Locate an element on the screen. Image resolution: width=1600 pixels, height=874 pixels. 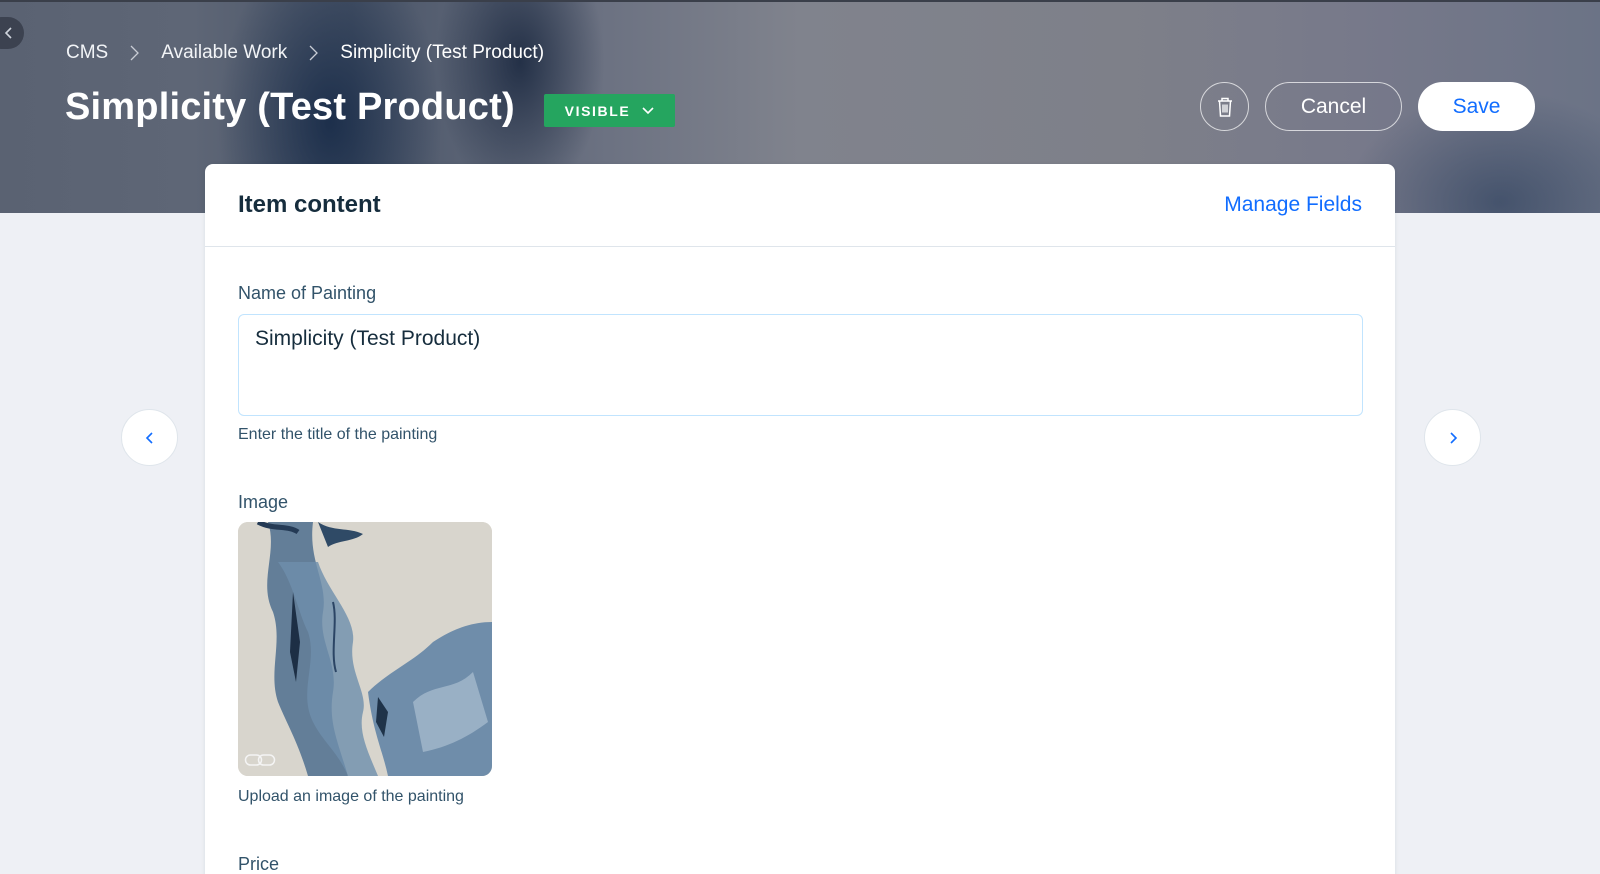
painting-image is located at coordinates (365, 649).